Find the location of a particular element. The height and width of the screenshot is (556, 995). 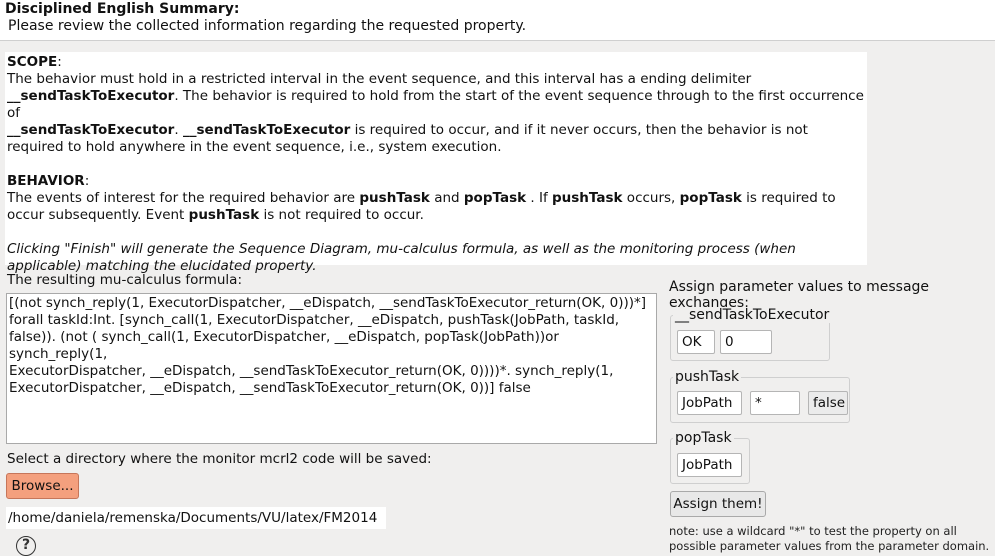

param-field: OK is located at coordinates (696, 342).